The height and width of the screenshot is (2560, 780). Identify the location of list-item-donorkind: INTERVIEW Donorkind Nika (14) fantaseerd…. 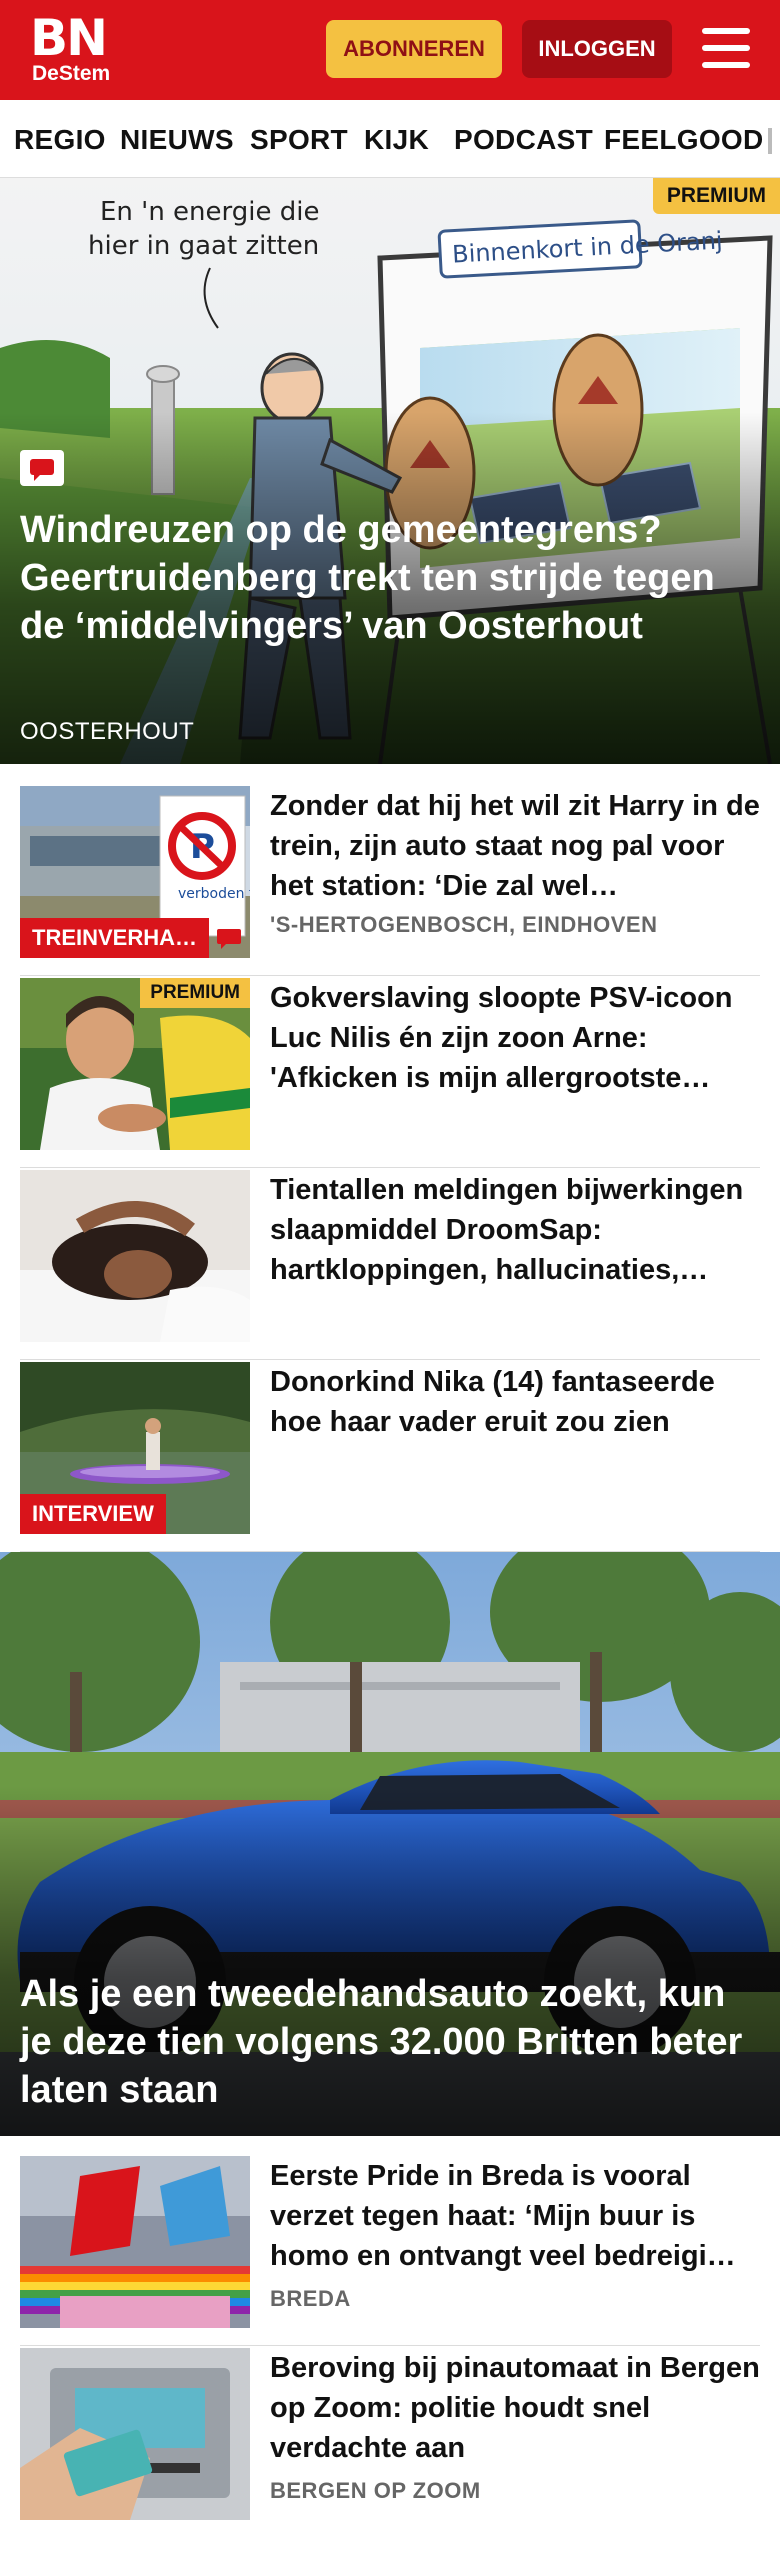
(390, 1457).